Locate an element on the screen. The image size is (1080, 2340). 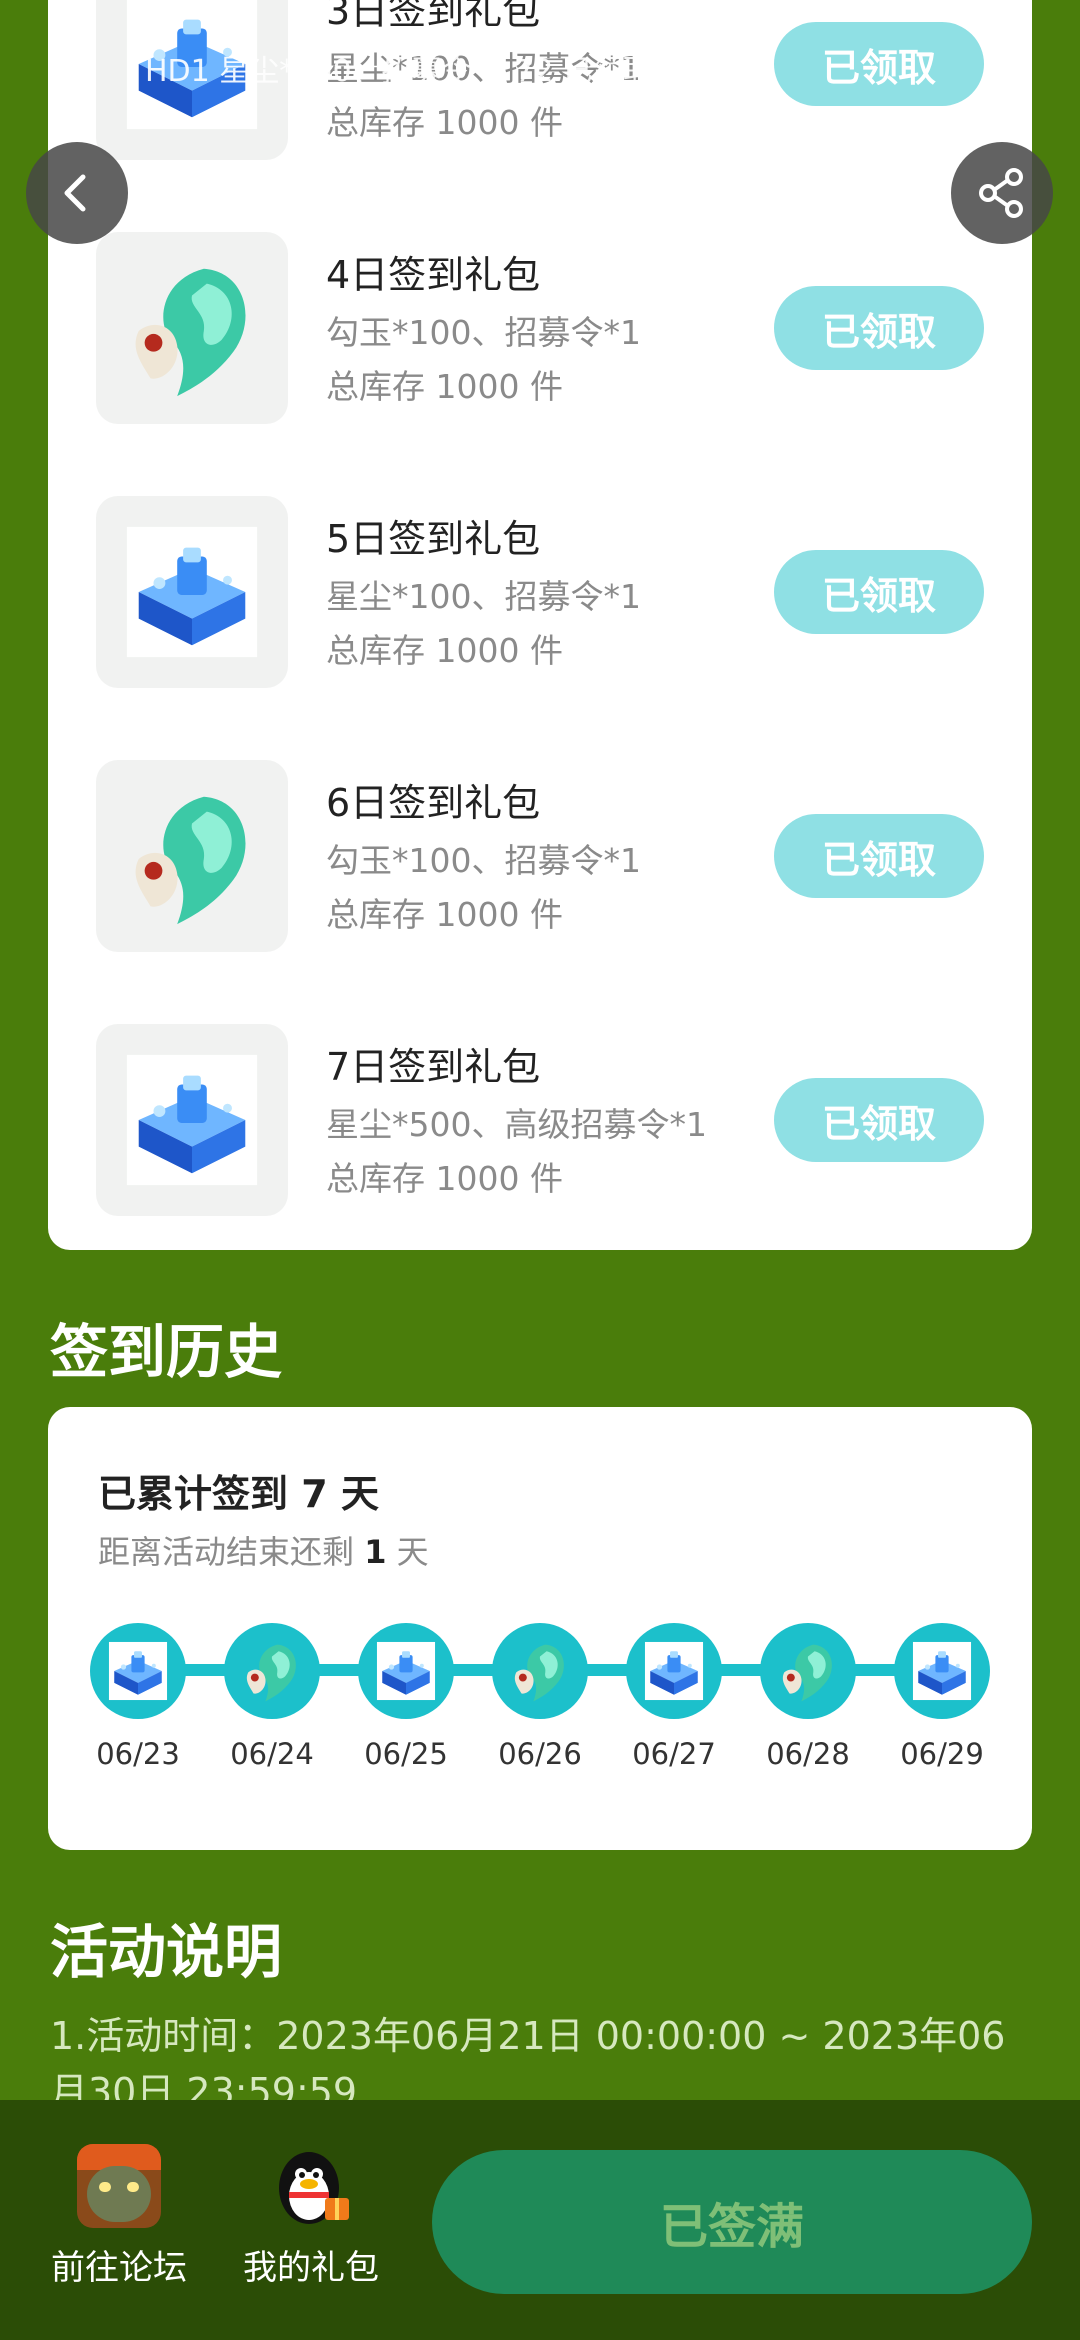
gift-row: 5日签到礼包 星尘*100、招募令*1 总库存 1000 件 已领取 is located at coordinates (540, 594).